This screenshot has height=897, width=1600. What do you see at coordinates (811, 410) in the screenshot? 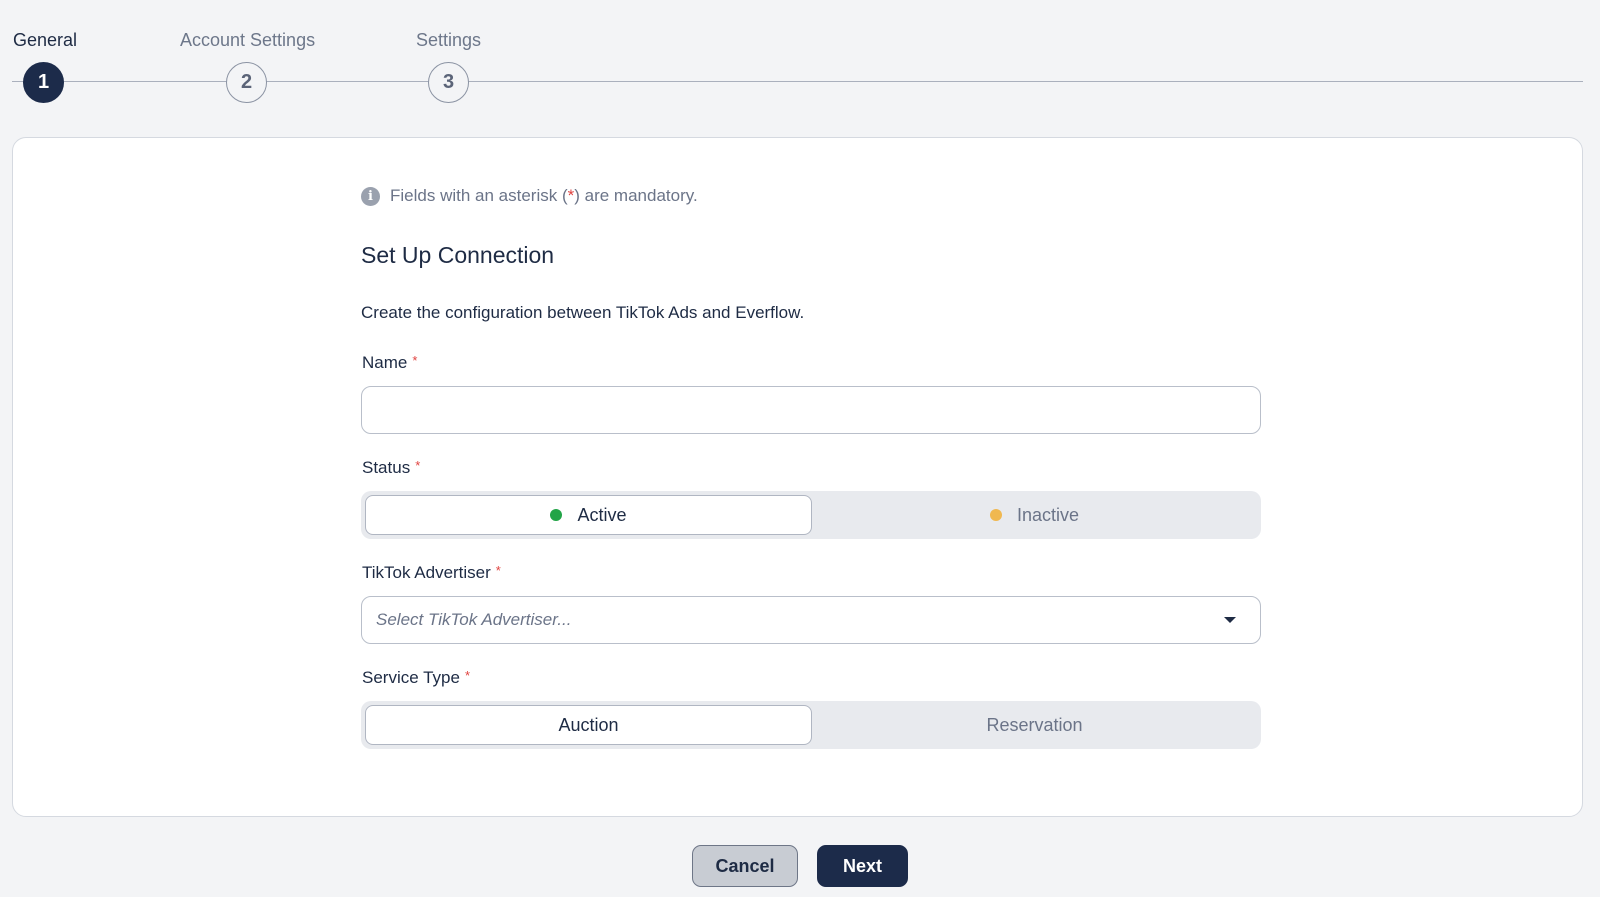
I see `name-input` at bounding box center [811, 410].